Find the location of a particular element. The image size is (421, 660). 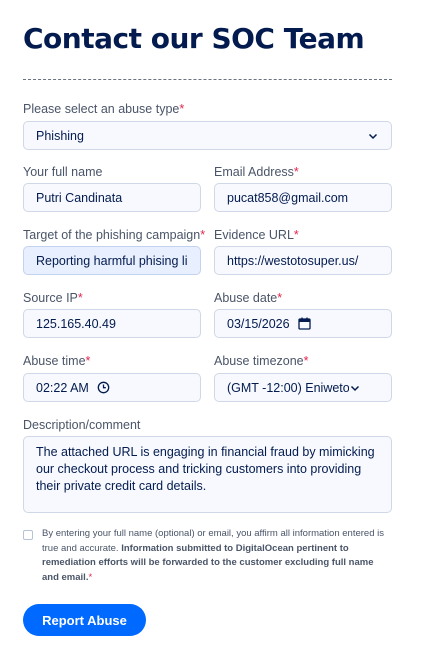

full-name-label: Your full name is located at coordinates (63, 172).